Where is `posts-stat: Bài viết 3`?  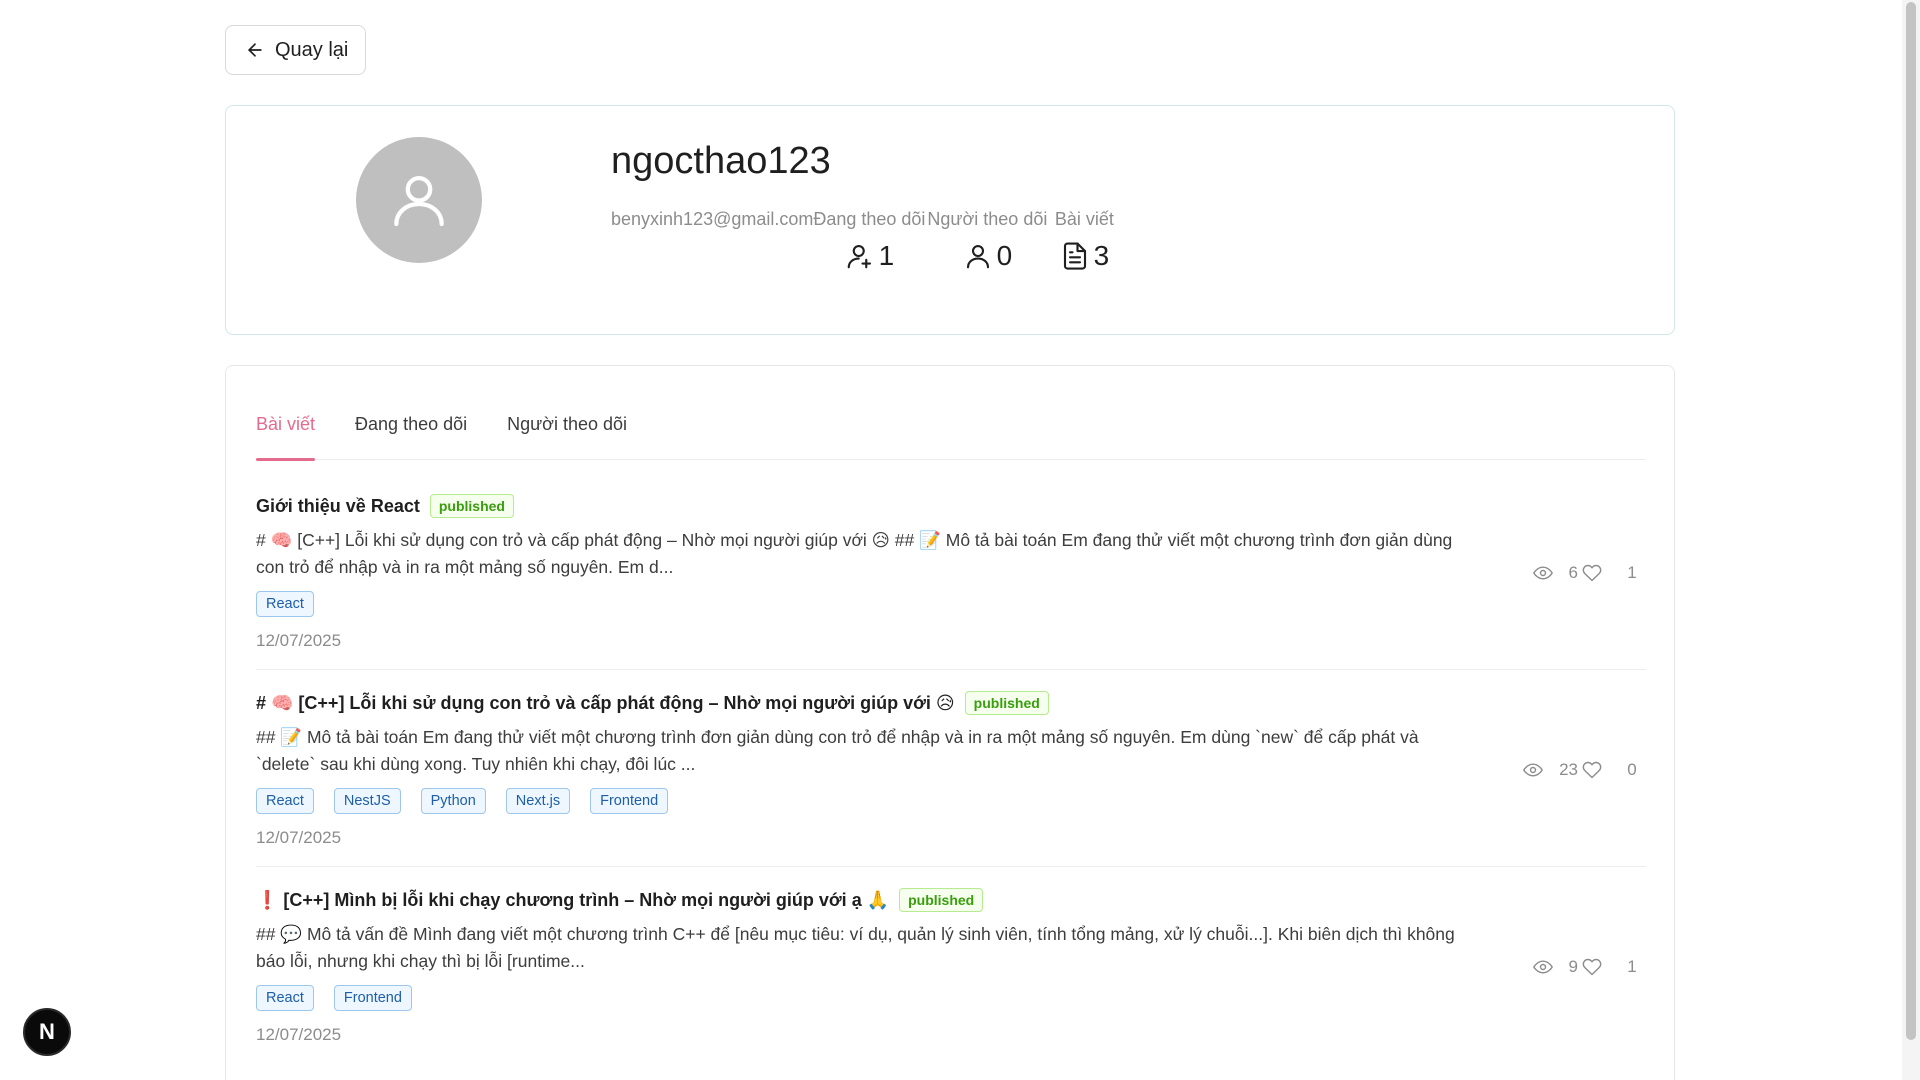 posts-stat: Bài viết 3 is located at coordinates (1084, 240).